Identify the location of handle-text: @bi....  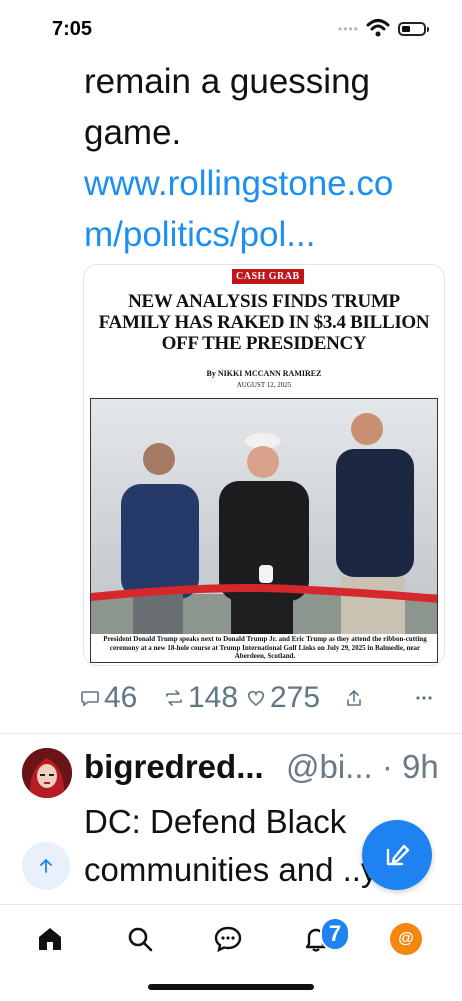
(329, 766).